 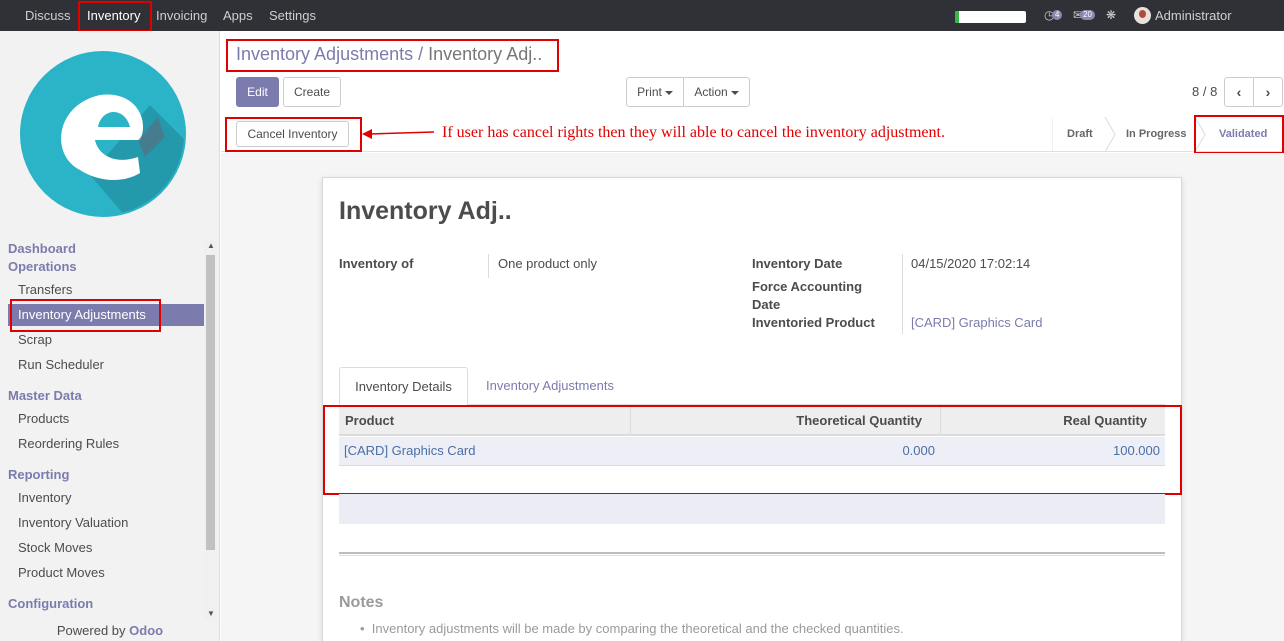 What do you see at coordinates (146, 630) in the screenshot?
I see `odoo-link: Odoo` at bounding box center [146, 630].